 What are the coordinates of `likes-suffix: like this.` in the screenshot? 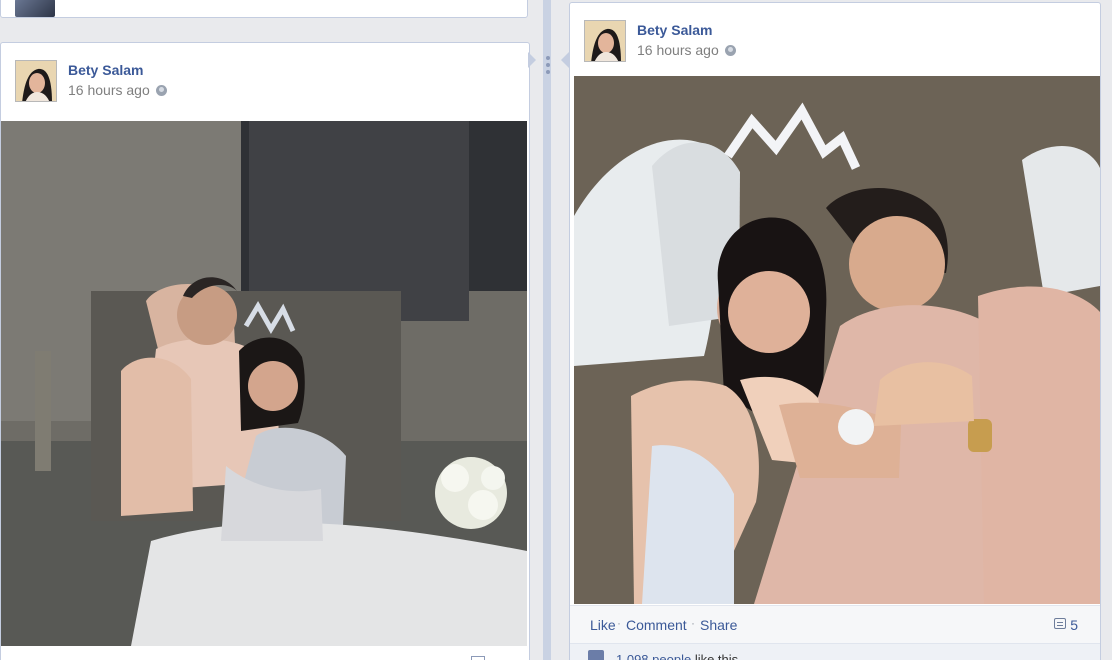 It's located at (718, 656).